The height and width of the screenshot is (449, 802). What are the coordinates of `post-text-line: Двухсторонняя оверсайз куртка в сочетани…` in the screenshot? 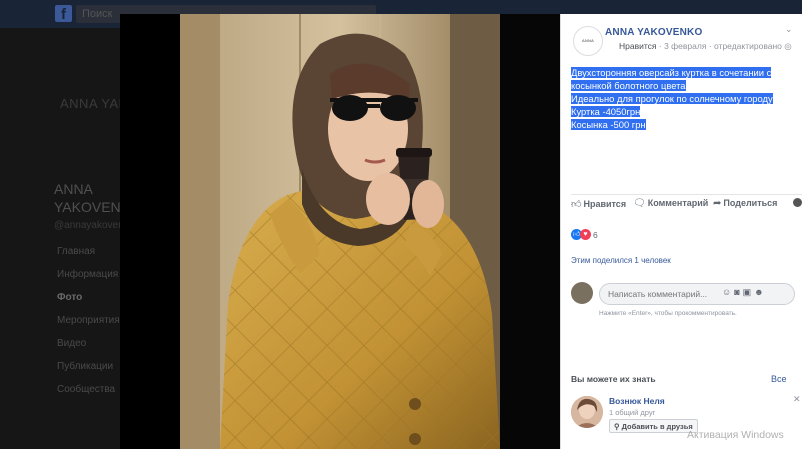 It's located at (671, 72).